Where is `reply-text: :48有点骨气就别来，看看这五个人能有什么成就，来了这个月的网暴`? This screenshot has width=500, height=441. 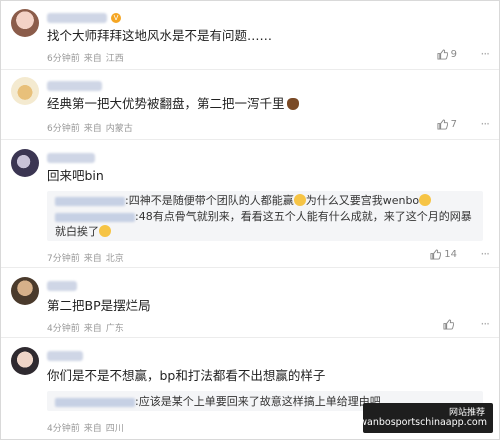 reply-text: :48有点骨气就别来，看看这五个人能有什么成就，来了这个月的网暴 is located at coordinates (303, 216).